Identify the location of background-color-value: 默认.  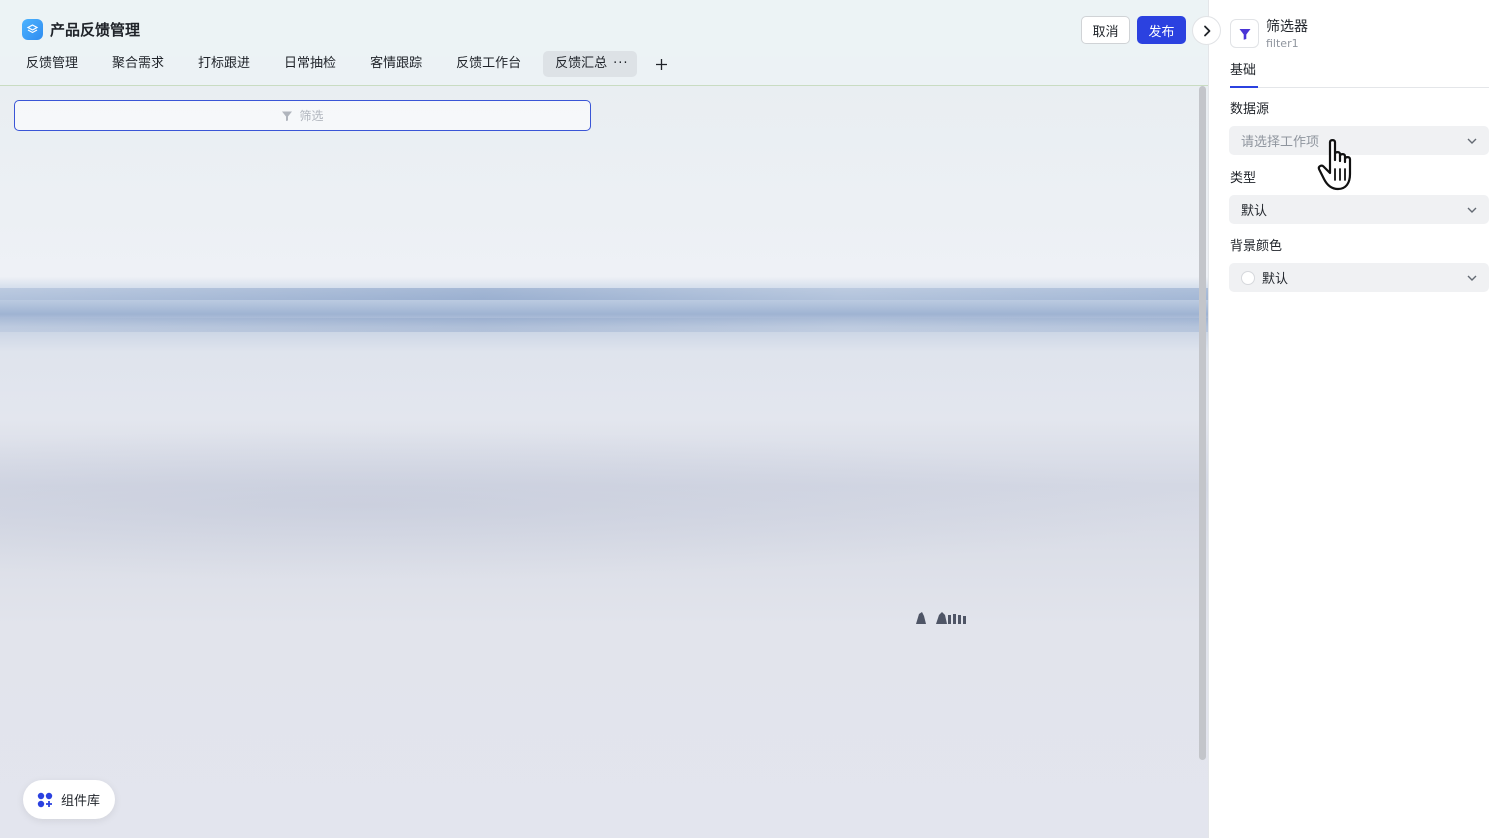
(1275, 279).